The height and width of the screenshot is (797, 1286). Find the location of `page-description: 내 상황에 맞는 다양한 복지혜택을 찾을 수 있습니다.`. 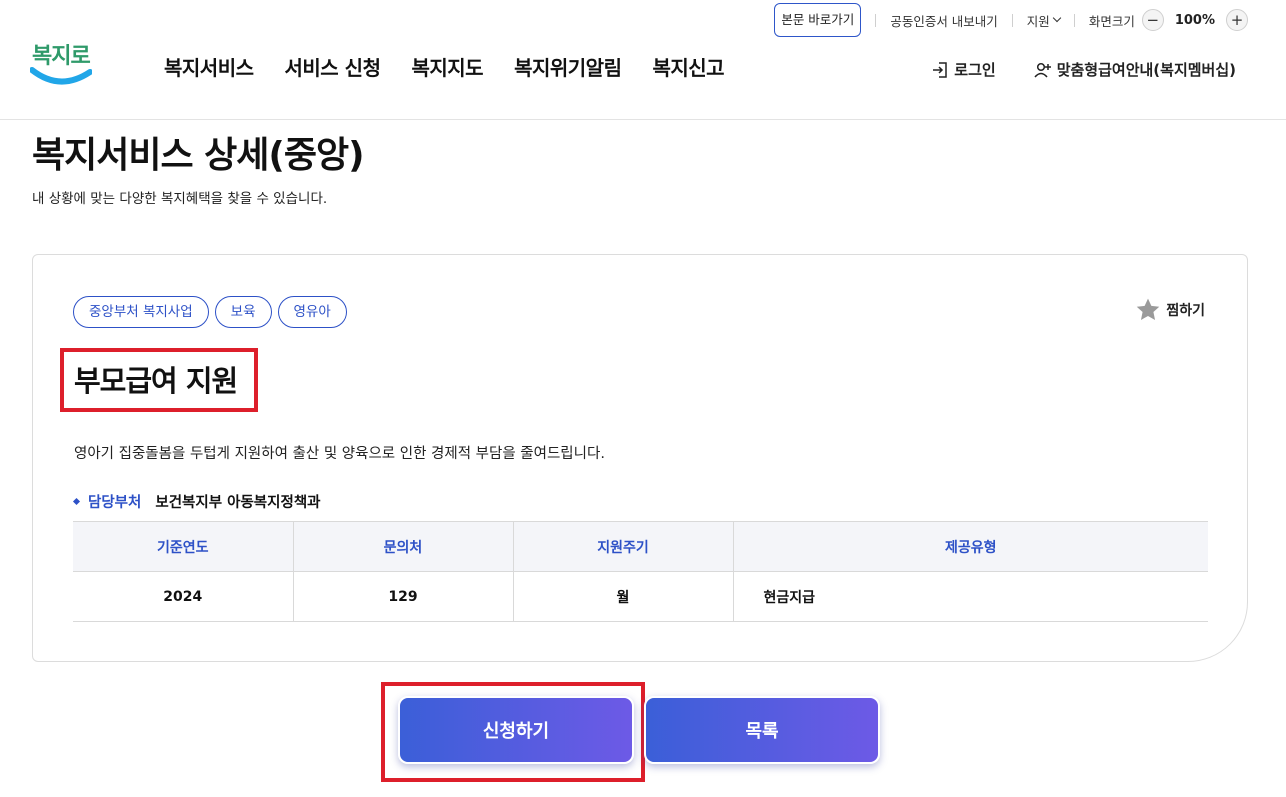

page-description: 내 상황에 맞는 다양한 복지혜택을 찾을 수 있습니다. is located at coordinates (180, 199).